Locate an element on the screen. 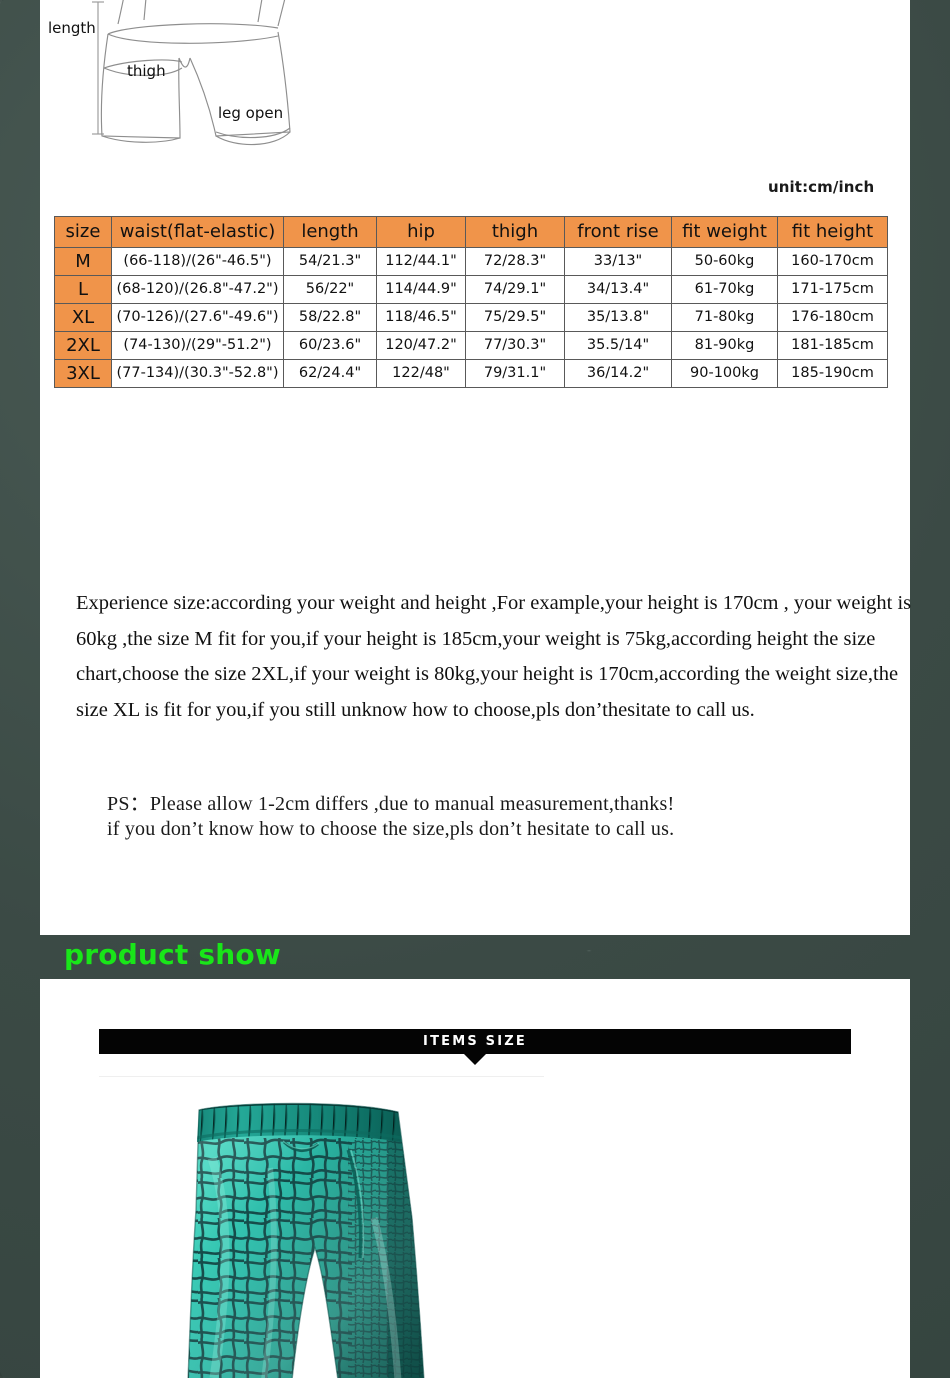 Image resolution: width=950 pixels, height=1378 pixels. column-header-length: length is located at coordinates (330, 232).